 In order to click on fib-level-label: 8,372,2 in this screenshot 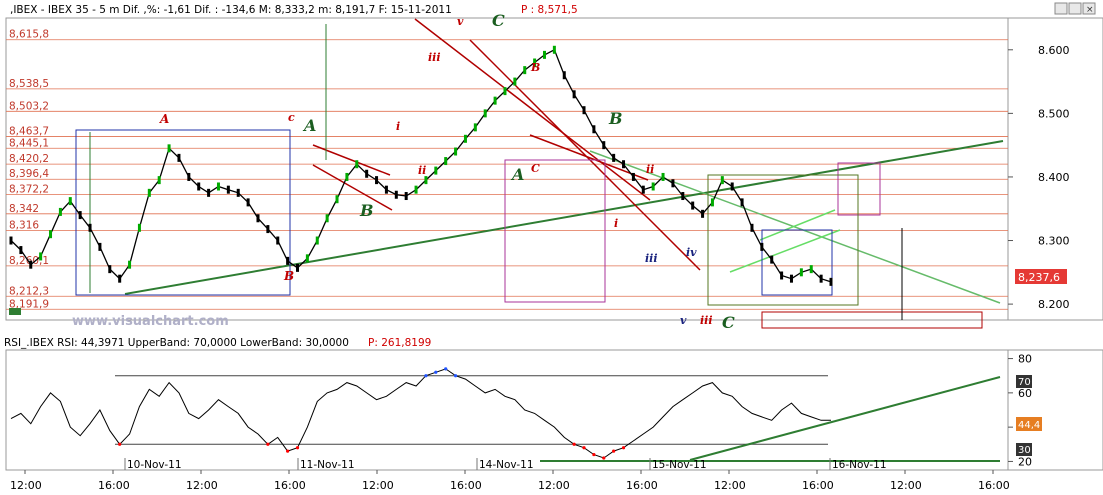, I will do `click(29, 190)`.